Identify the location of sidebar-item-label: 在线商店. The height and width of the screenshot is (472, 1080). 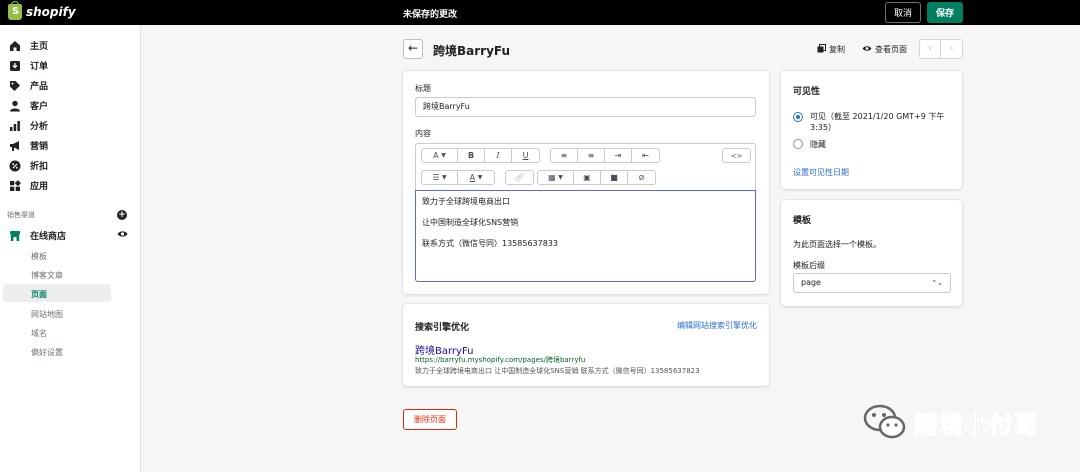
(48, 237).